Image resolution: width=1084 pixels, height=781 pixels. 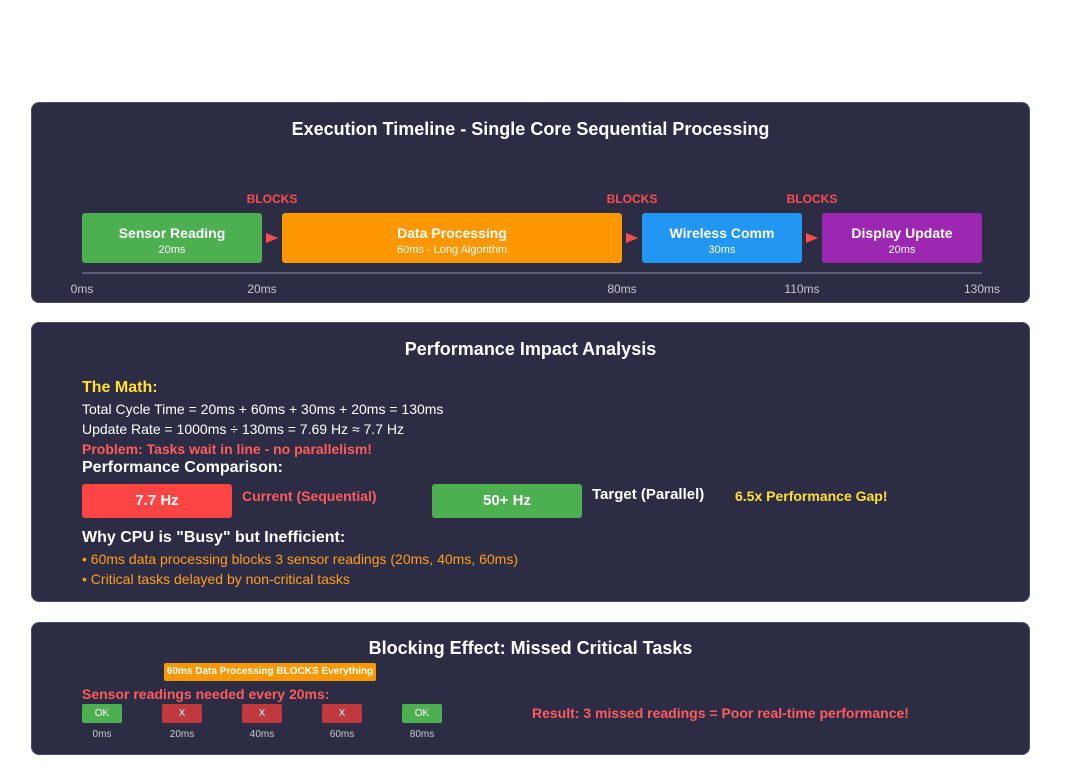 What do you see at coordinates (452, 233) in the screenshot?
I see `task-name: Data Processing` at bounding box center [452, 233].